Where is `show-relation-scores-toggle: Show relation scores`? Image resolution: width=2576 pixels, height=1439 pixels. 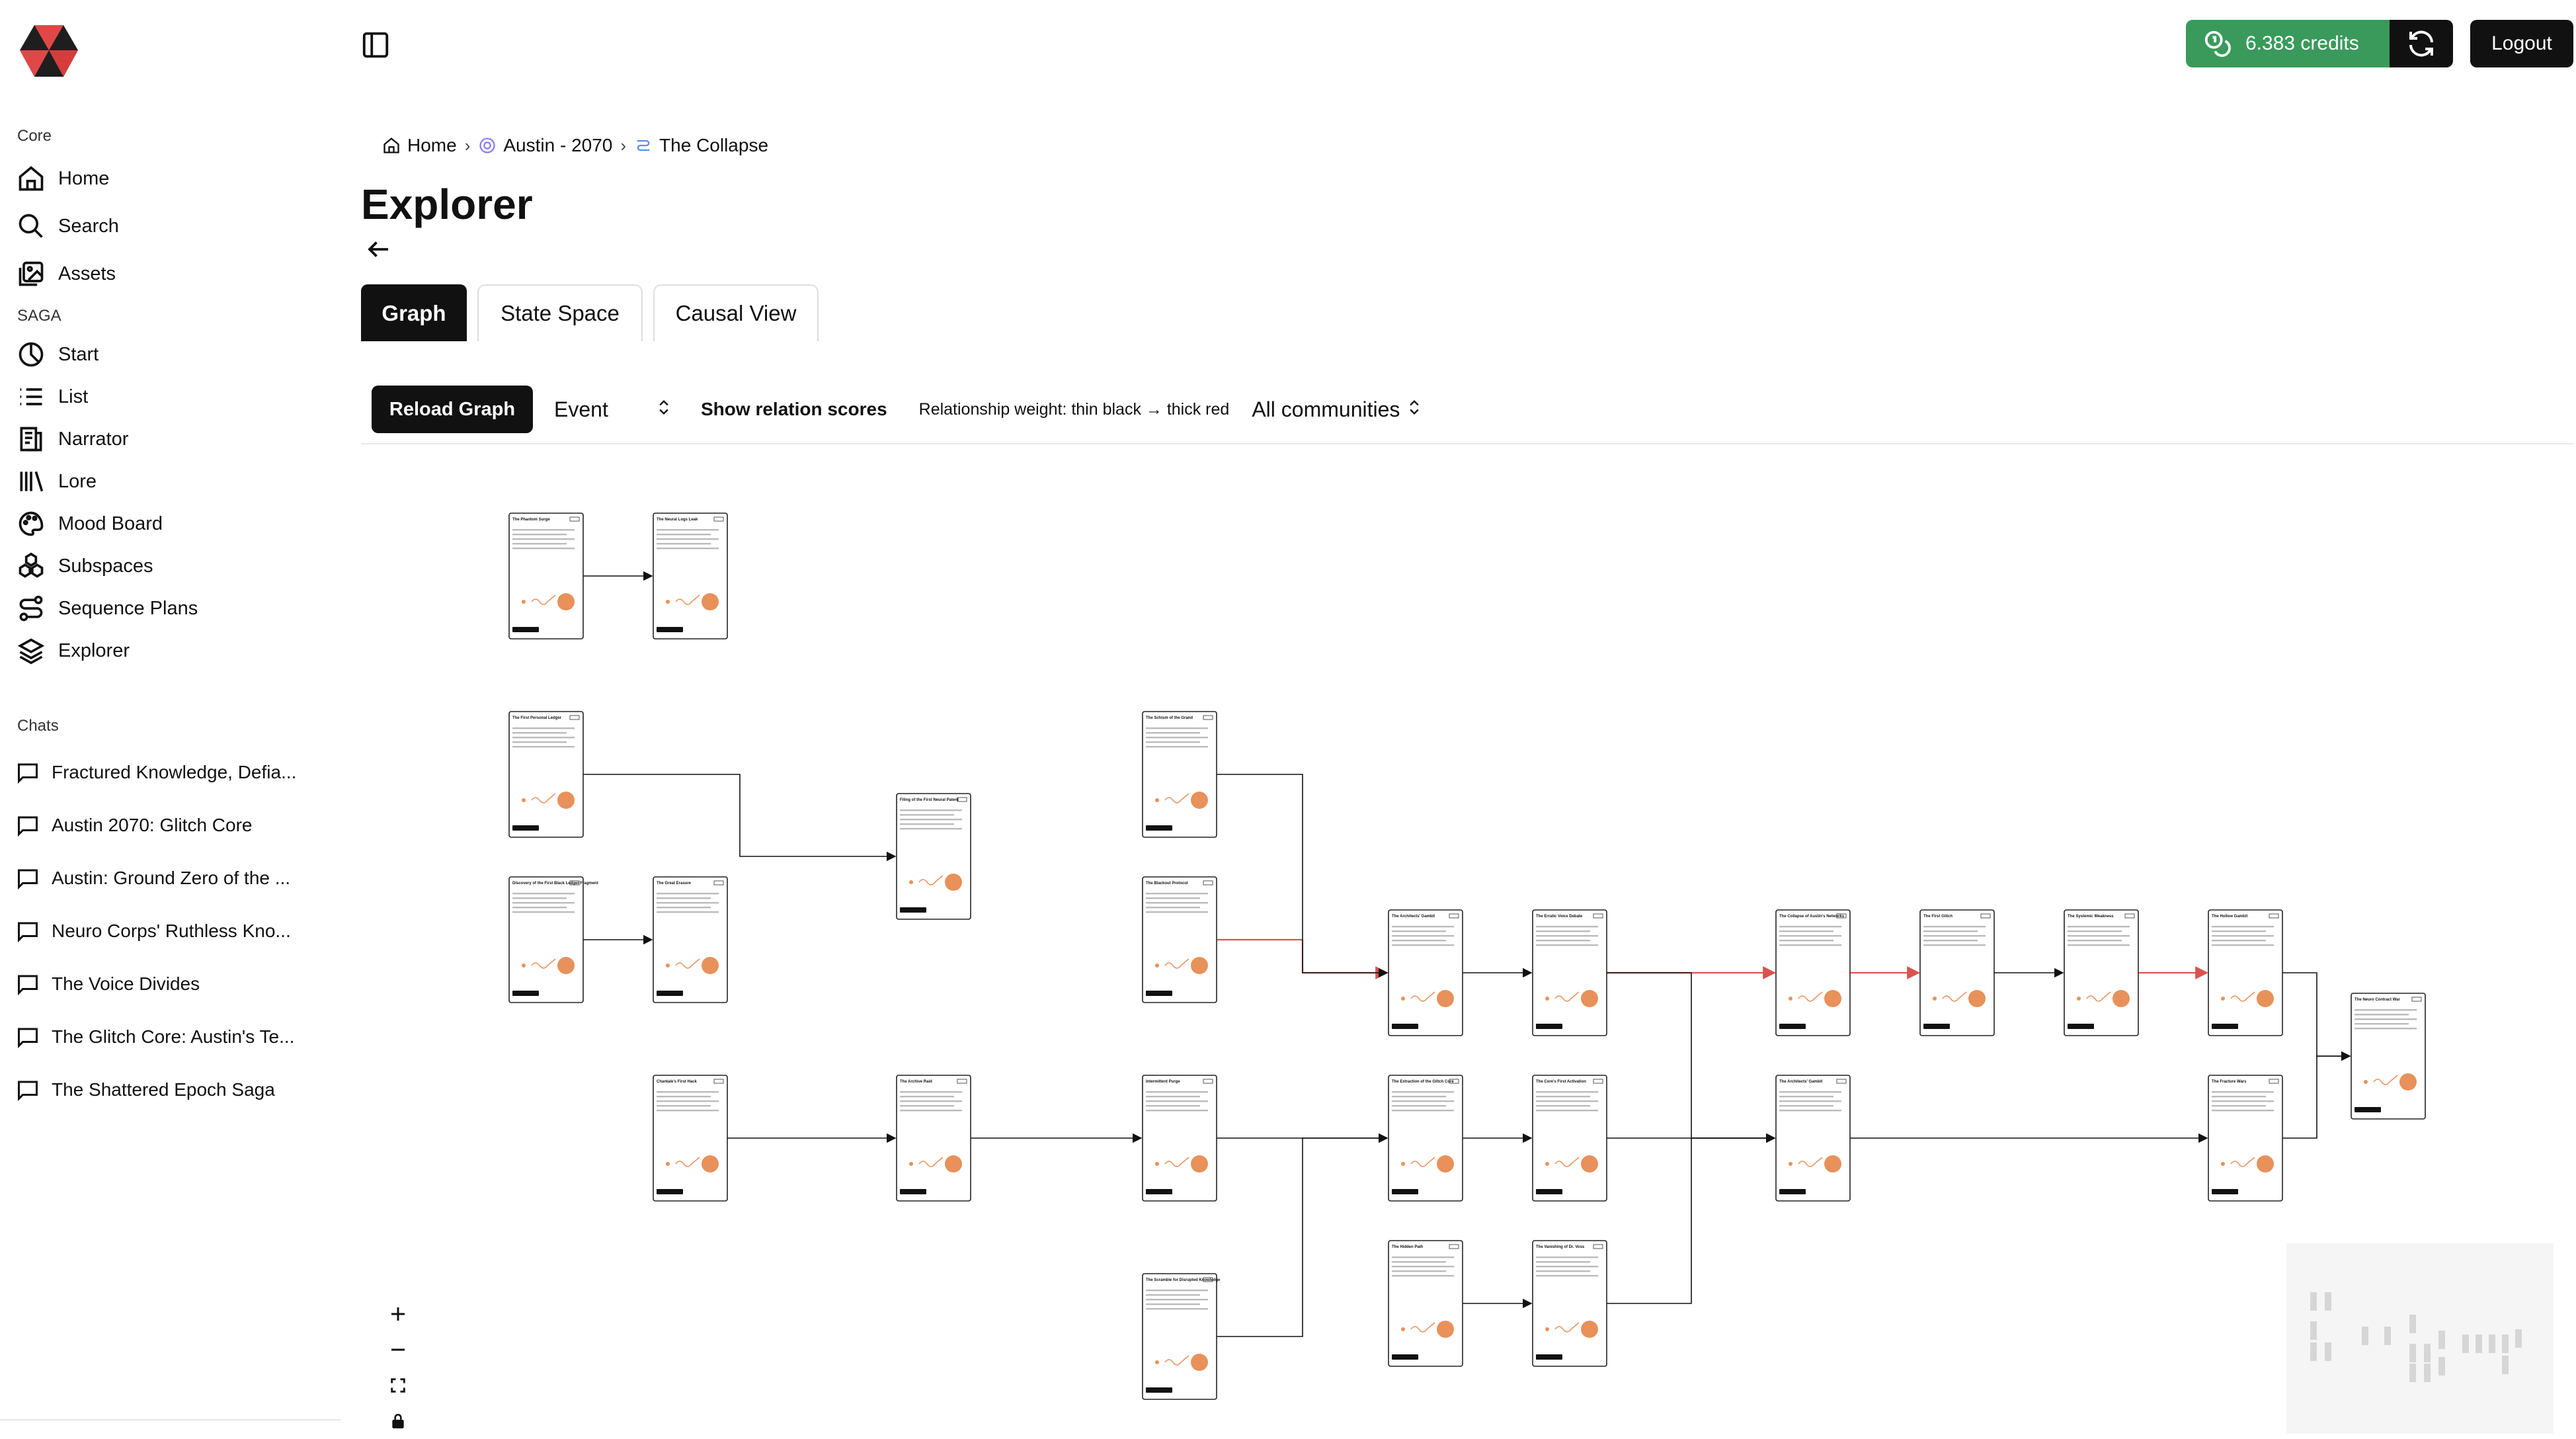
show-relation-scores-toggle: Show relation scores is located at coordinates (794, 409).